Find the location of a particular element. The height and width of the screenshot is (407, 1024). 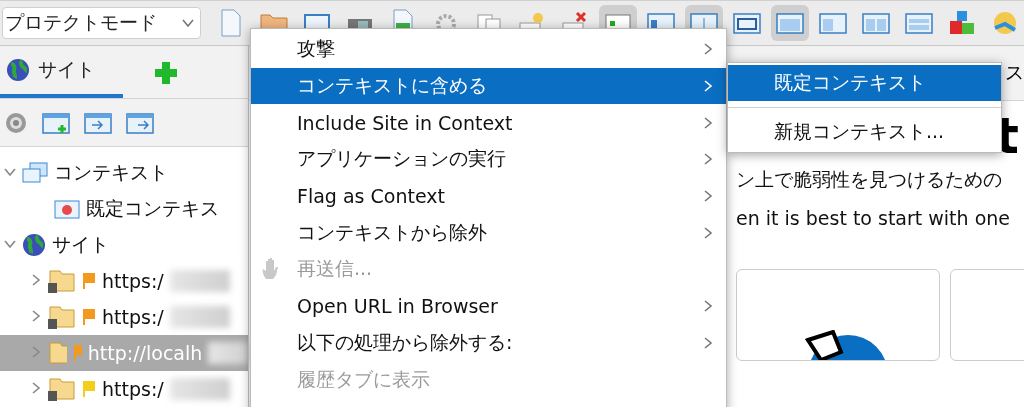

toolbar-button is located at coordinates (790, 23).